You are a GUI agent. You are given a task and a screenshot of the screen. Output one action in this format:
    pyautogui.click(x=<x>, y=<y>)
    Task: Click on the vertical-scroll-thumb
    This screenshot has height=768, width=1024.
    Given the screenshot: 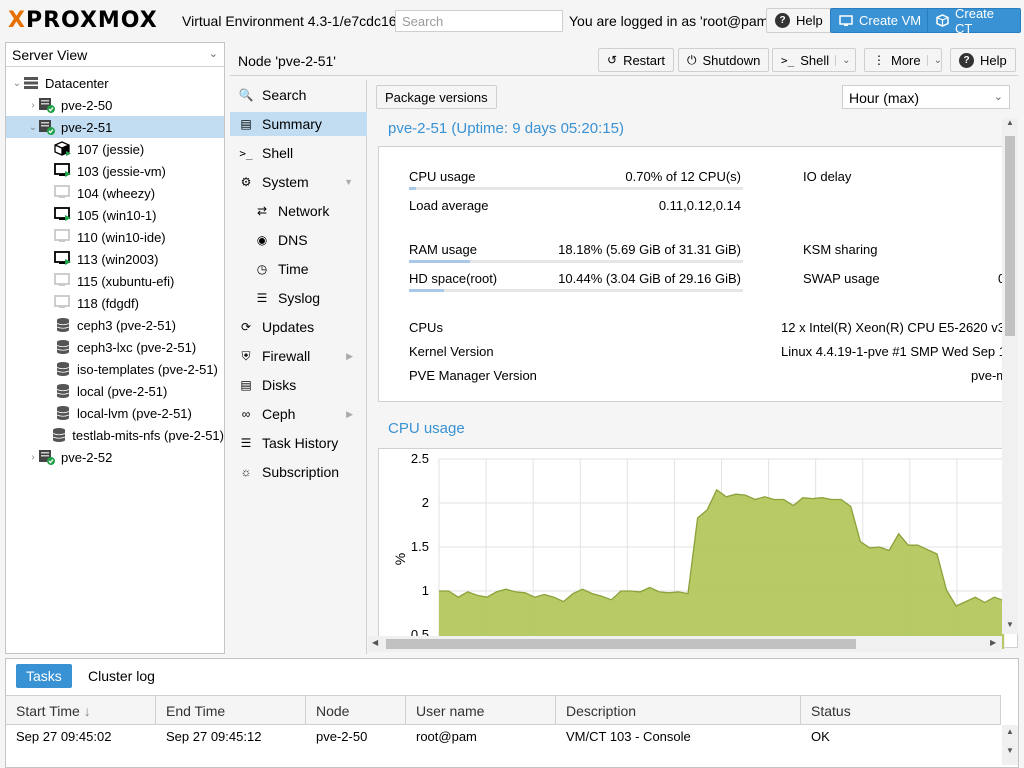 What is the action you would take?
    pyautogui.click(x=1010, y=236)
    